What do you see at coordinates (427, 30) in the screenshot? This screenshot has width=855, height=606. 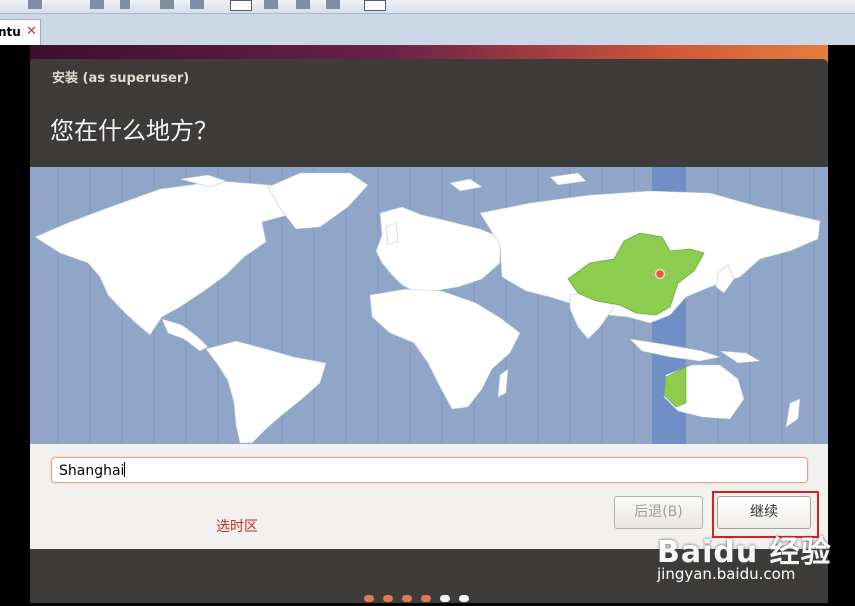 I see `host-tab-strip: ntu ✕` at bounding box center [427, 30].